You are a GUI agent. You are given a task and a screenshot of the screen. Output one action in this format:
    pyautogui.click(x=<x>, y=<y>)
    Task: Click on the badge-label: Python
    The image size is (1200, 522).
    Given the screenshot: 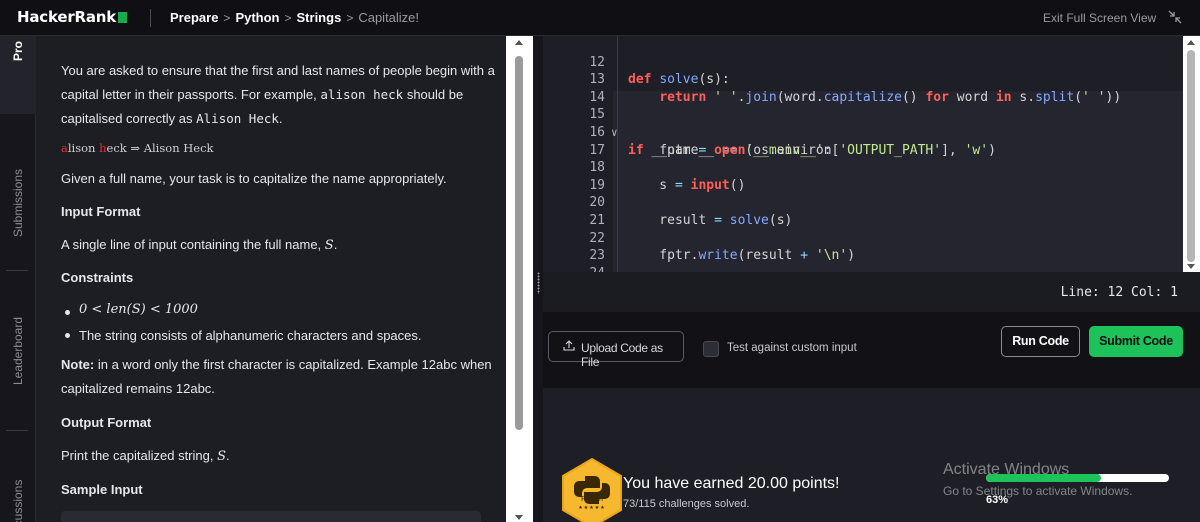 What is the action you would take?
    pyautogui.click(x=592, y=499)
    